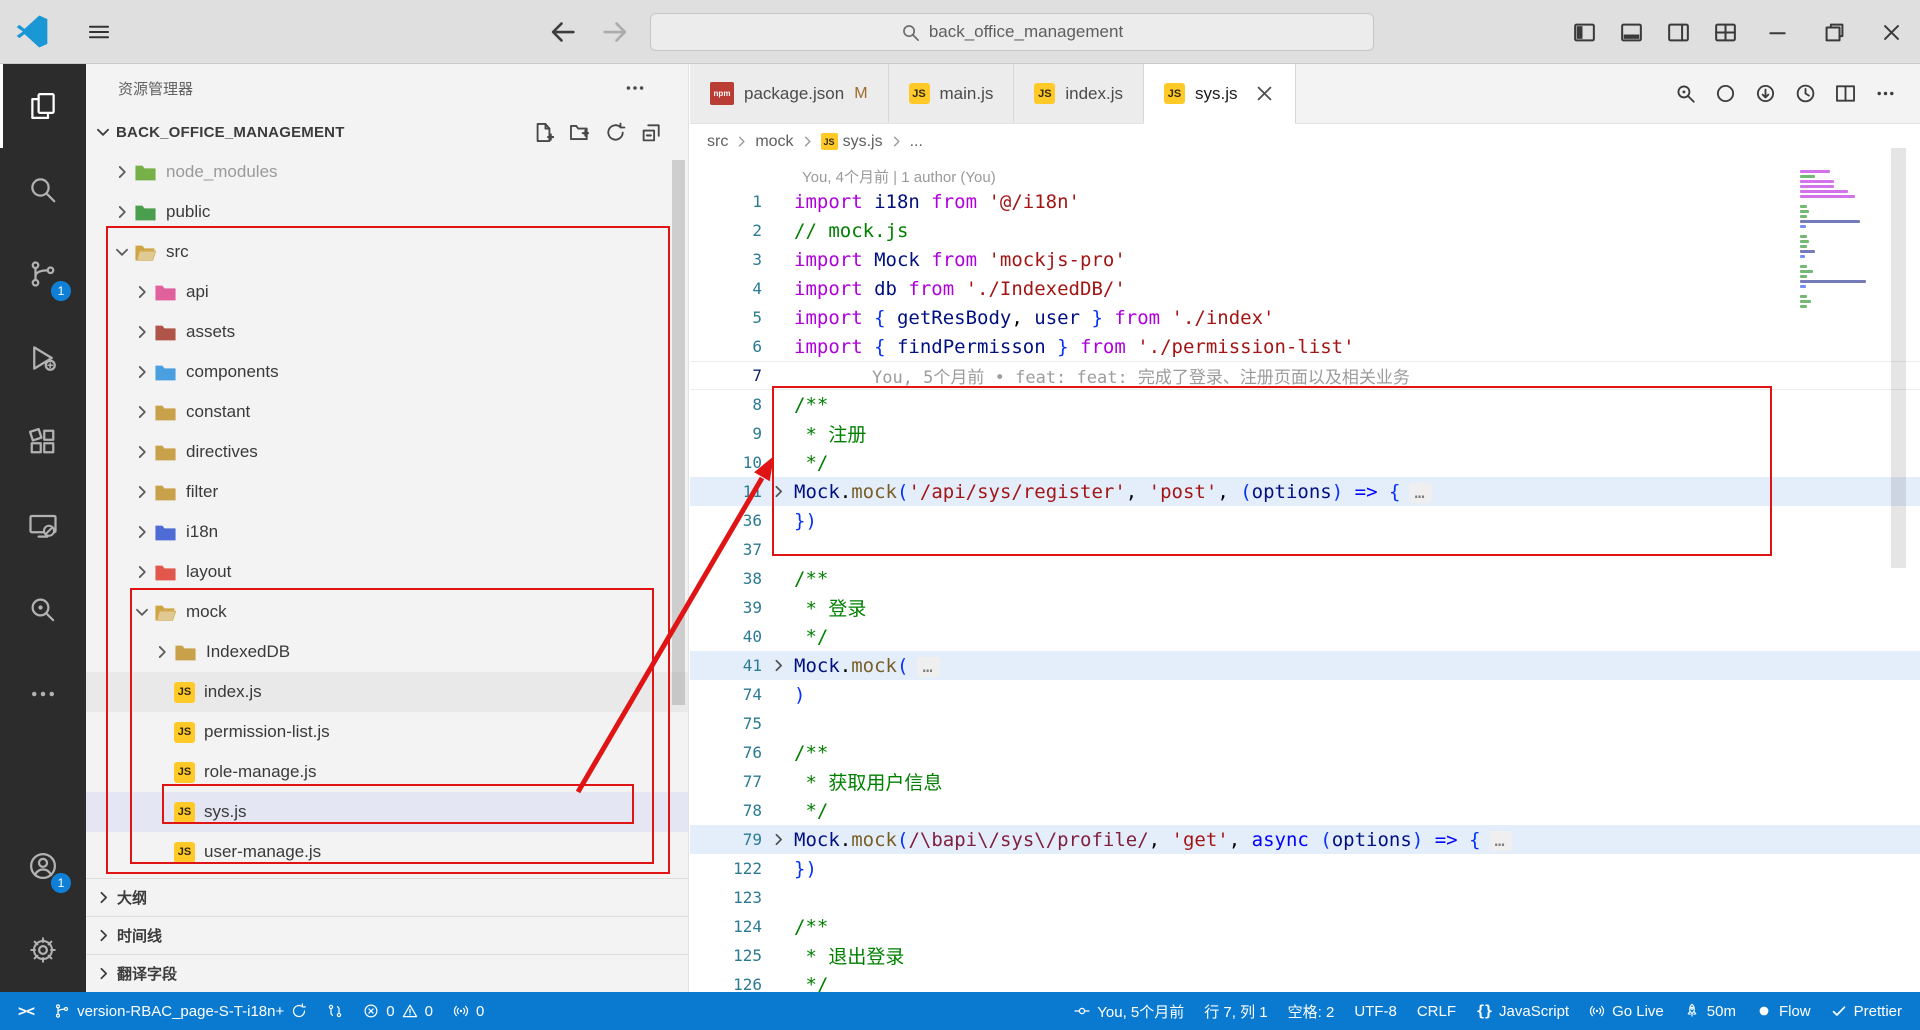  I want to click on status-go-live: Go Live, so click(1626, 1011).